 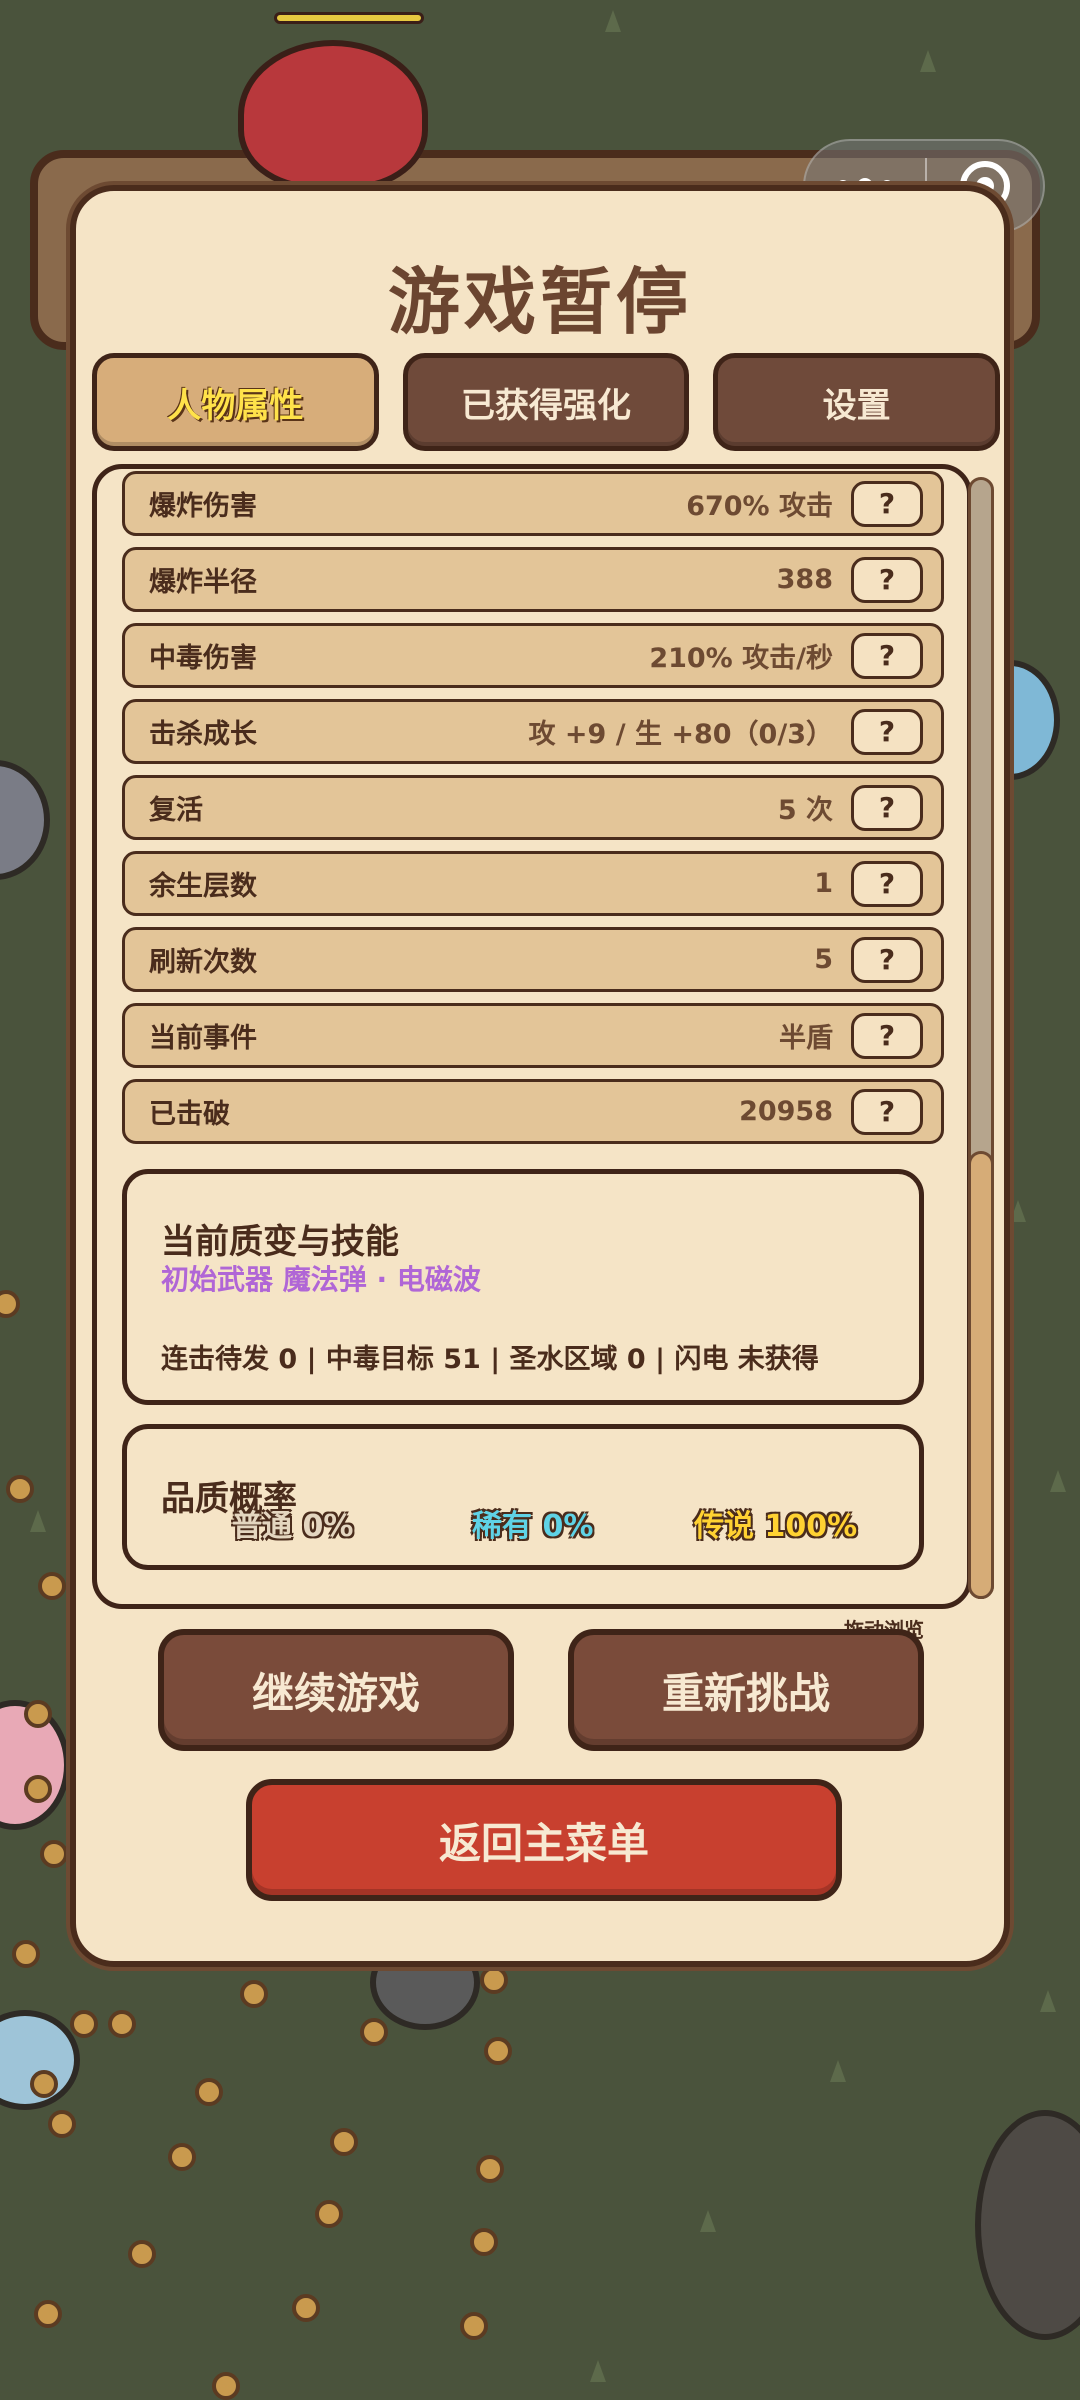 What do you see at coordinates (533, 503) in the screenshot?
I see `stat-row-explosion-damage: 爆炸伤害 670% 攻击 ?` at bounding box center [533, 503].